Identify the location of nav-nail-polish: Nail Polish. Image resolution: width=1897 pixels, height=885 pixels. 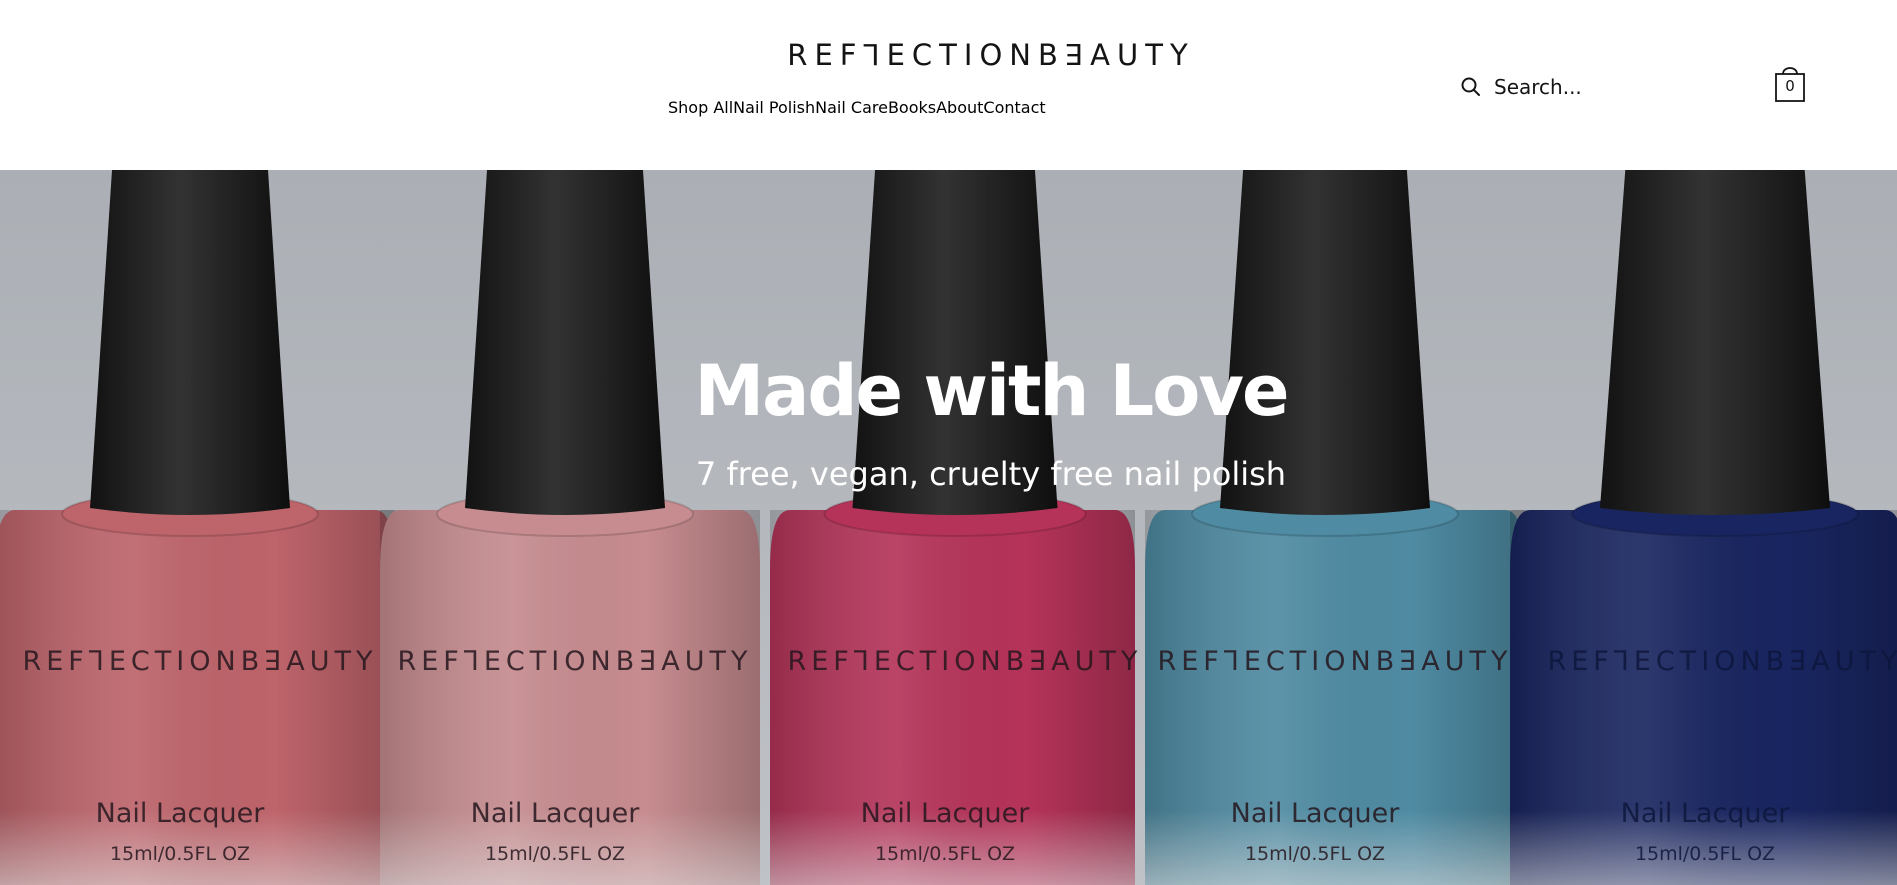
(774, 107).